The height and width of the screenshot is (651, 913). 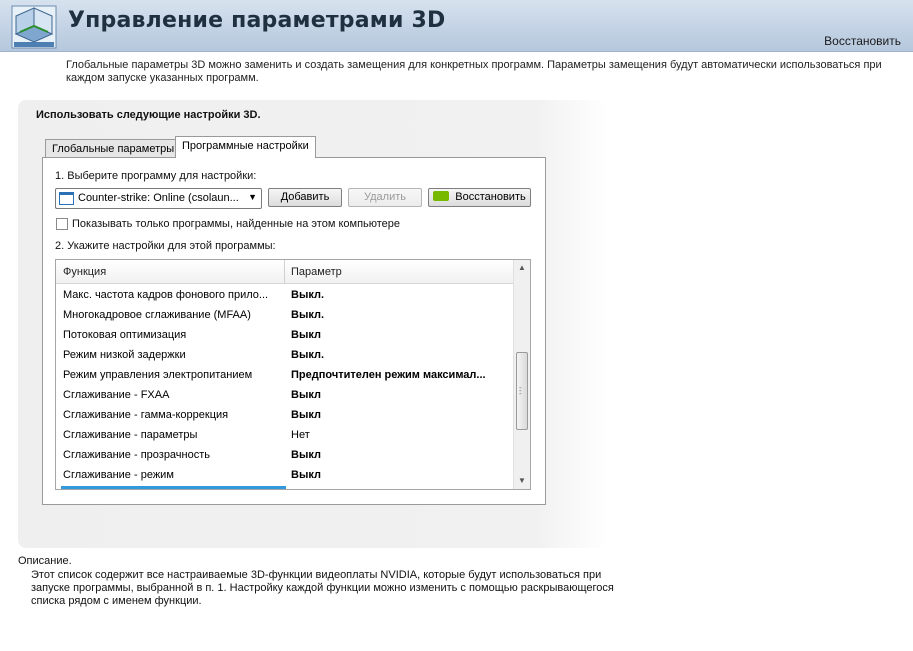 What do you see at coordinates (116, 395) in the screenshot?
I see `function-cell: Сглаживание - FXAA` at bounding box center [116, 395].